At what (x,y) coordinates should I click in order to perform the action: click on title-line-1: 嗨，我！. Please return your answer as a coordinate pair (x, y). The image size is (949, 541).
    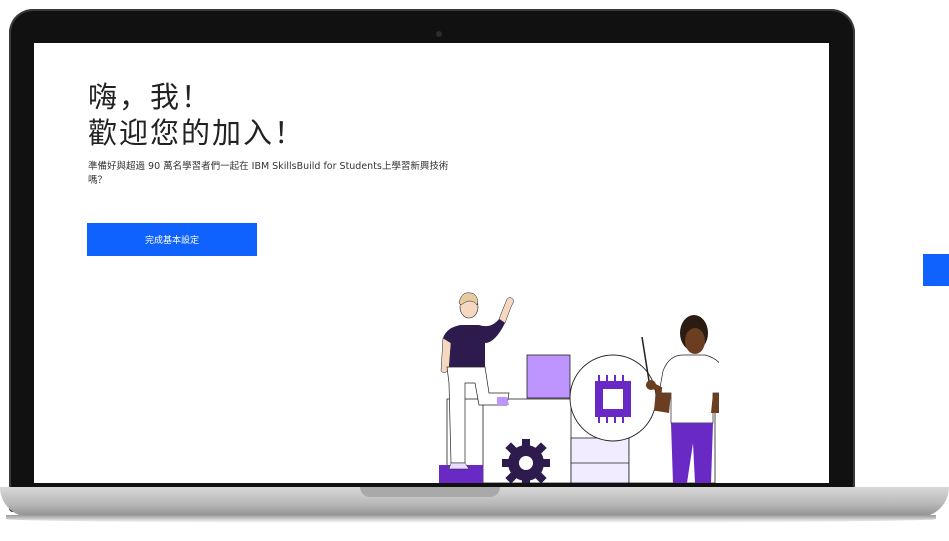
    Looking at the image, I should click on (150, 97).